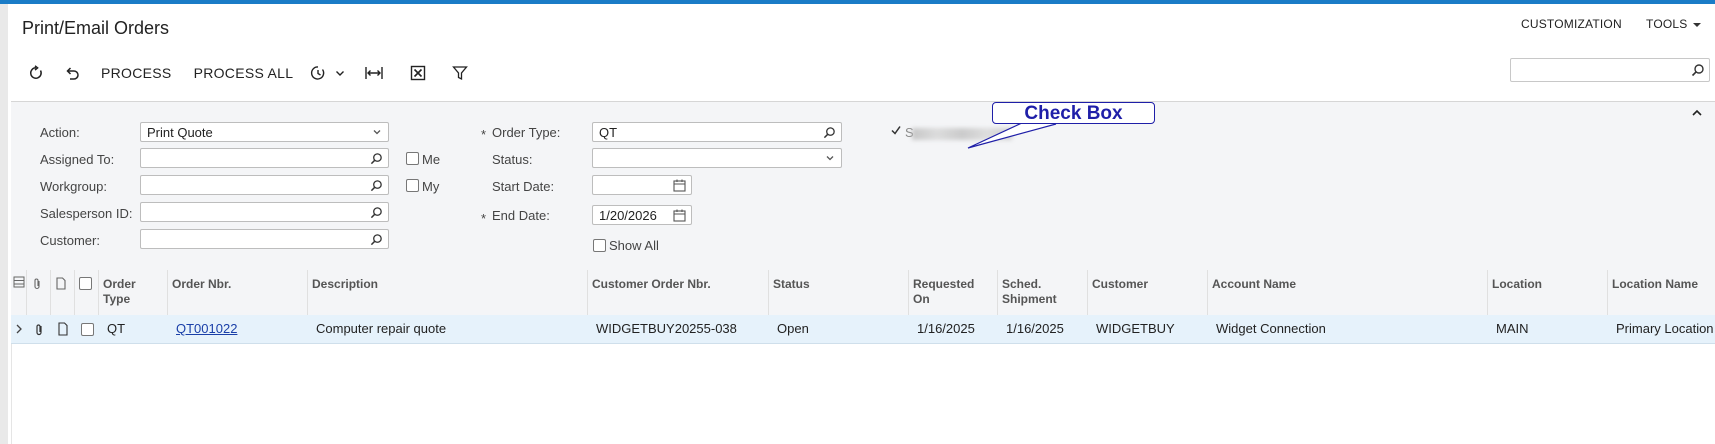  Describe the element at coordinates (521, 215) in the screenshot. I see `end-date-label: End Date:` at that location.